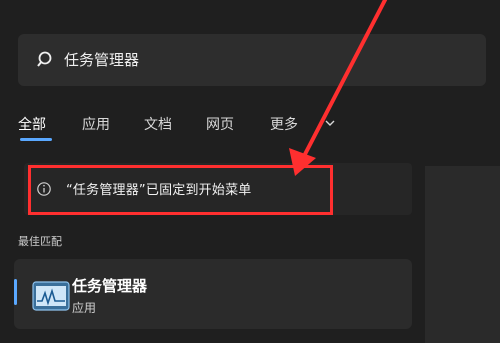  Describe the element at coordinates (252, 60) in the screenshot. I see `search-box: 任务管理器` at that location.